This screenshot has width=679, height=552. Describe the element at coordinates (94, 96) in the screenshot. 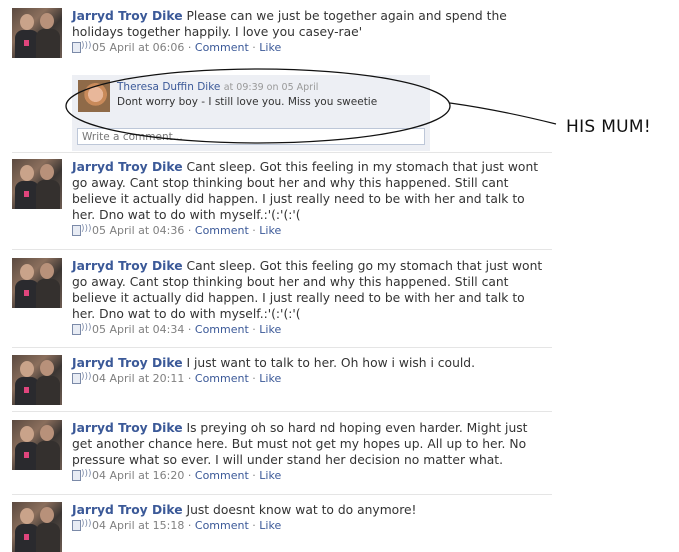

I see `commenter-avatar` at that location.